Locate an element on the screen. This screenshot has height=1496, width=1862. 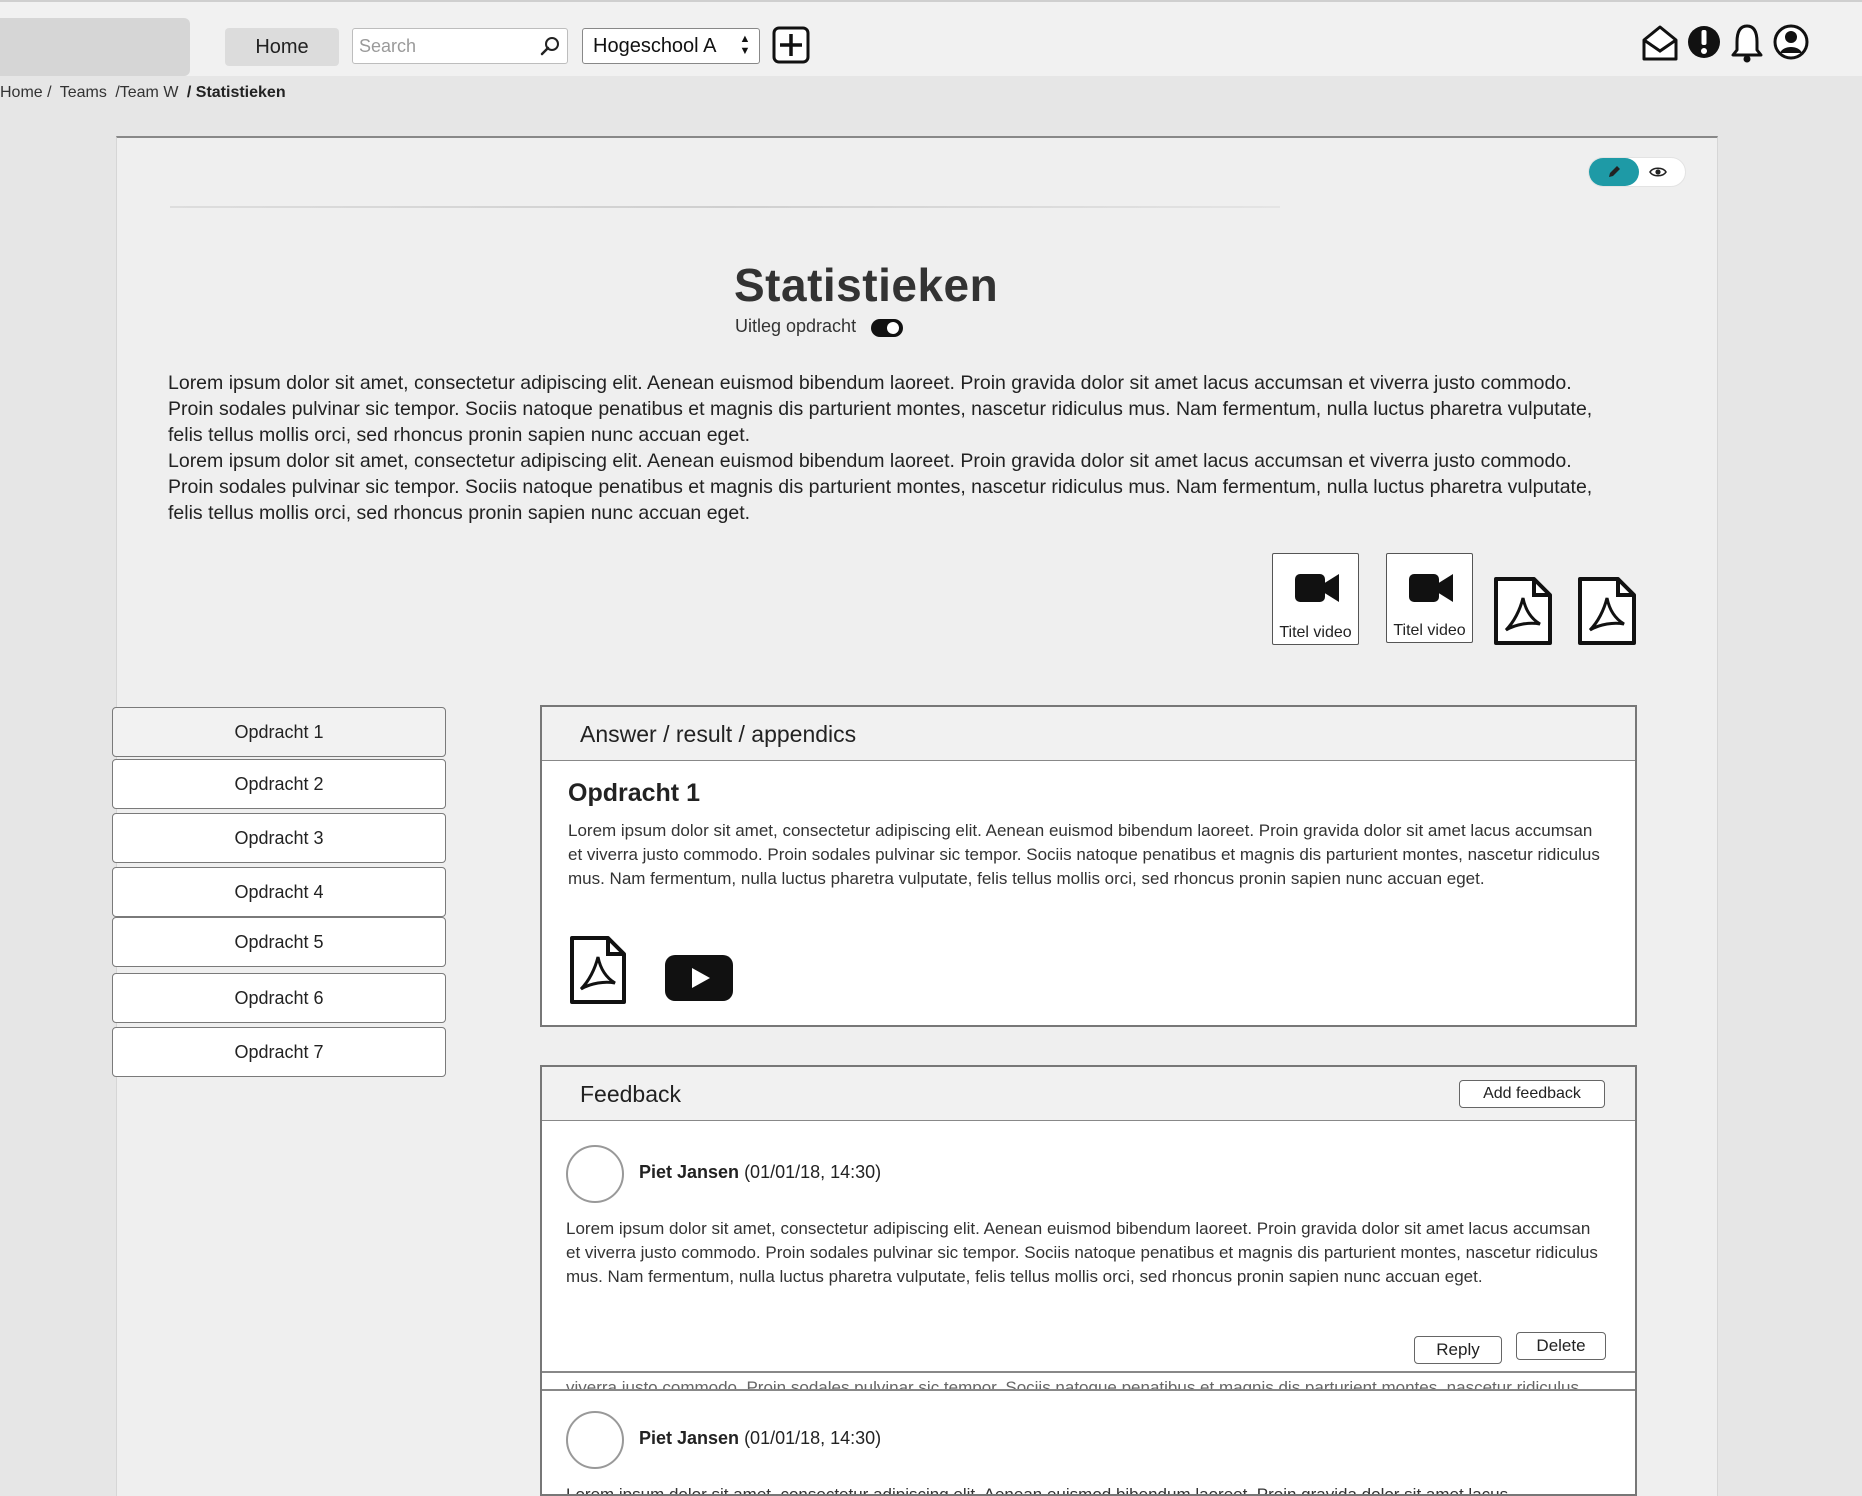
pencil-icon is located at coordinates (1614, 171).